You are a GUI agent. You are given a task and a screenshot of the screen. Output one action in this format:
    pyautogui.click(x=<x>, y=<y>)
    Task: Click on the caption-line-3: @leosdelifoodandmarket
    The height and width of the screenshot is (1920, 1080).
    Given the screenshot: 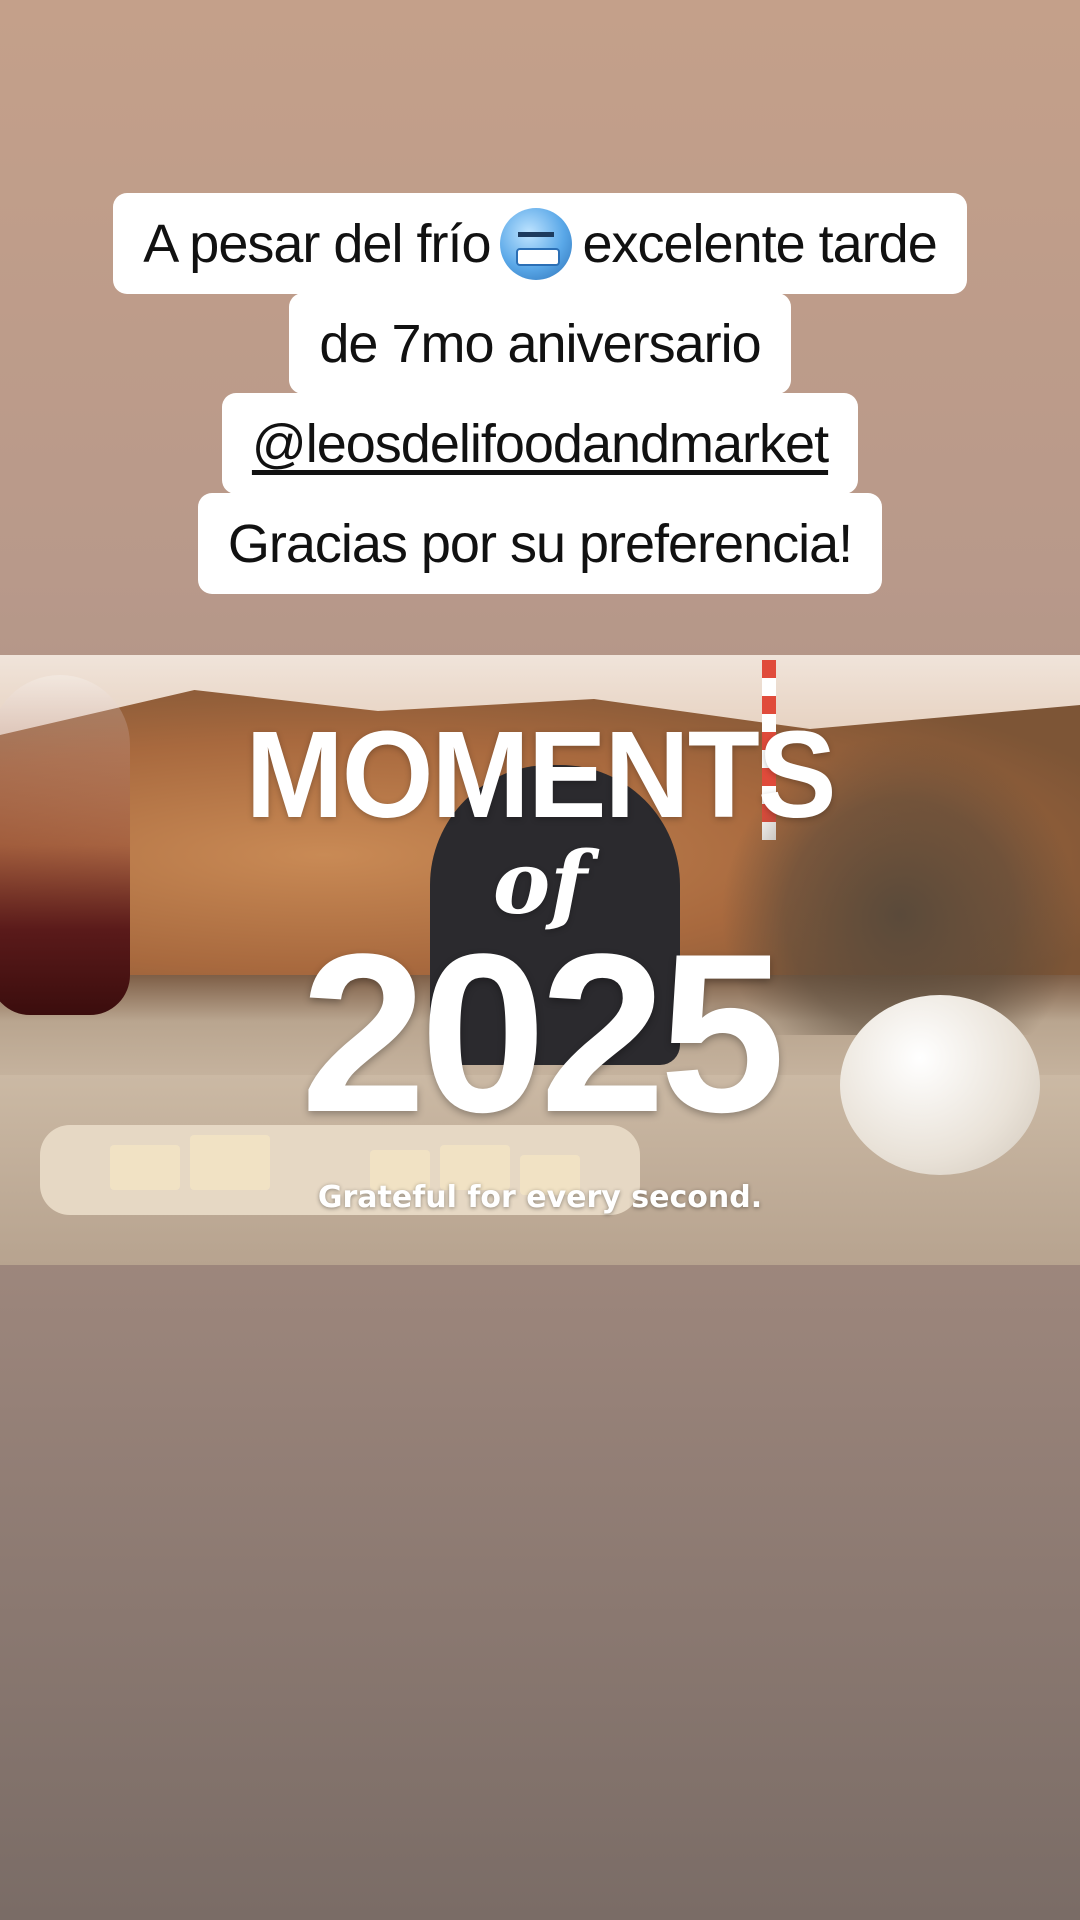 What is the action you would take?
    pyautogui.click(x=540, y=443)
    